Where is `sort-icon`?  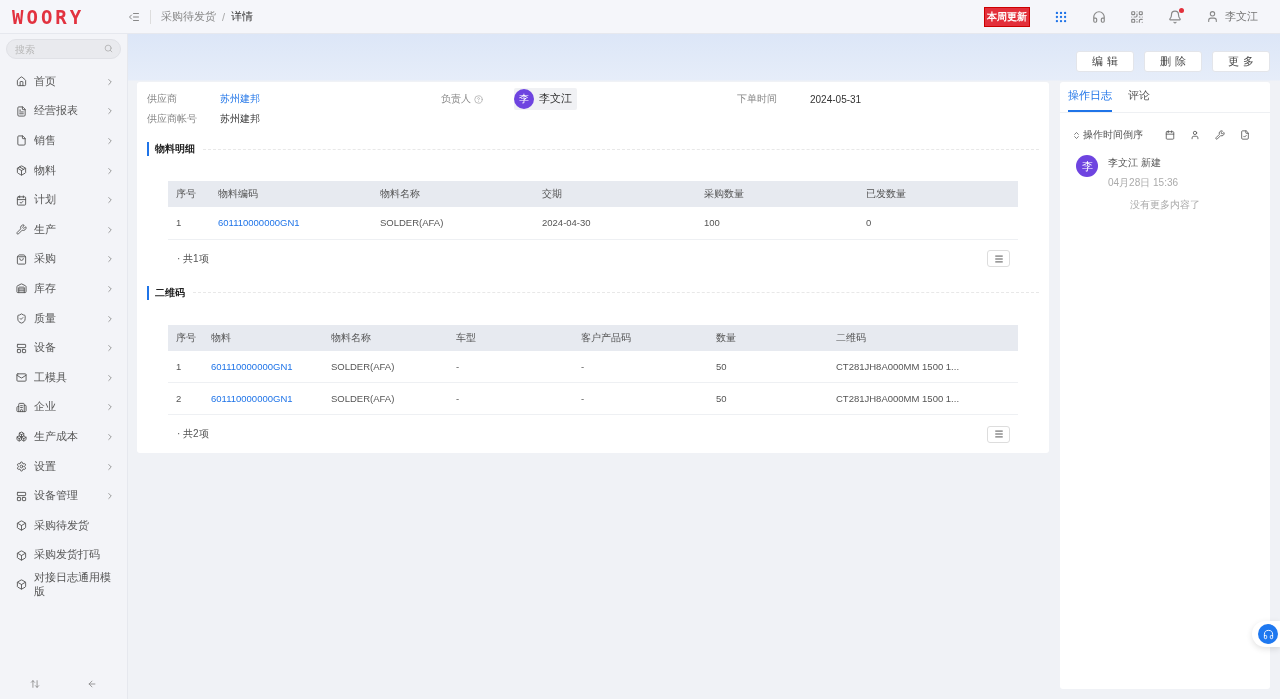
sort-icon is located at coordinates (1076, 135).